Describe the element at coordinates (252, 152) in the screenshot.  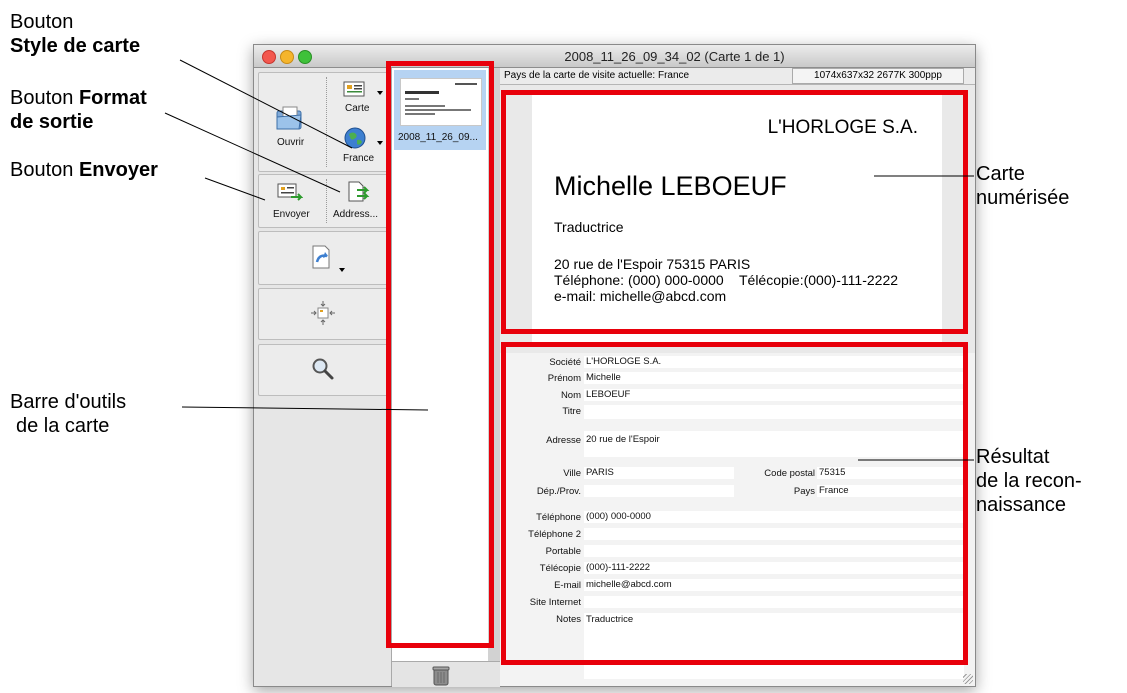
I see `leader-line-output-format` at that location.